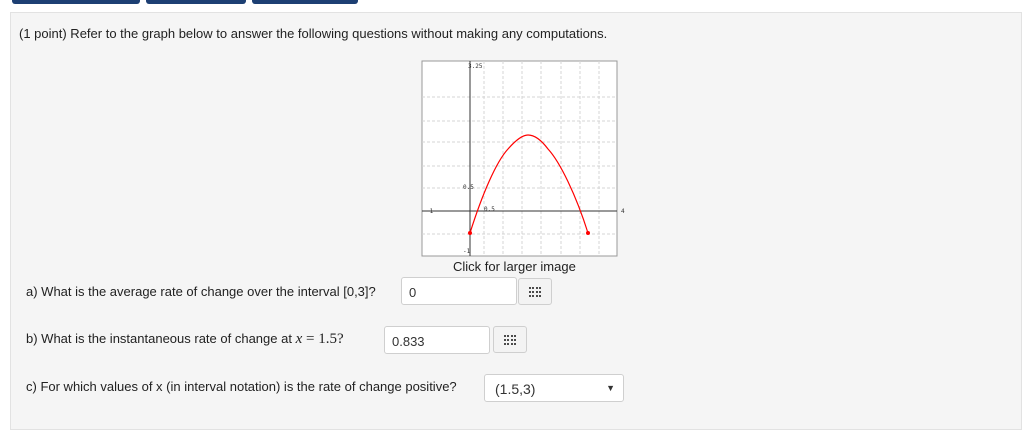  What do you see at coordinates (623, 211) in the screenshot?
I see `x-tick-right: 4` at bounding box center [623, 211].